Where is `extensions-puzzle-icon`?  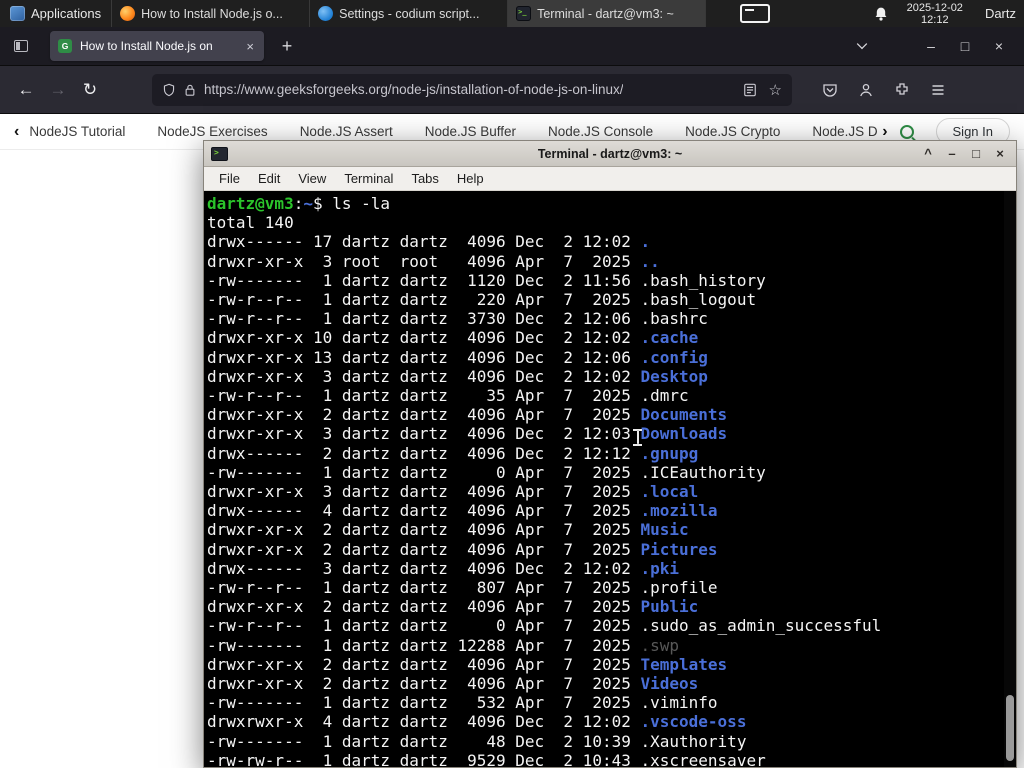 extensions-puzzle-icon is located at coordinates (902, 90).